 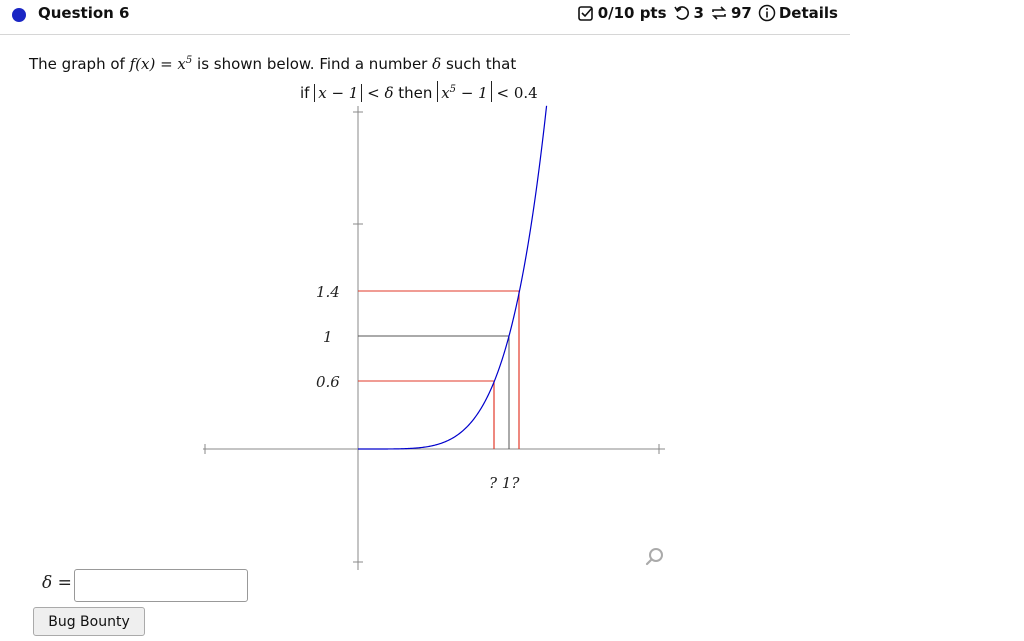 I want to click on checkbox-edit-icon, so click(x=586, y=13).